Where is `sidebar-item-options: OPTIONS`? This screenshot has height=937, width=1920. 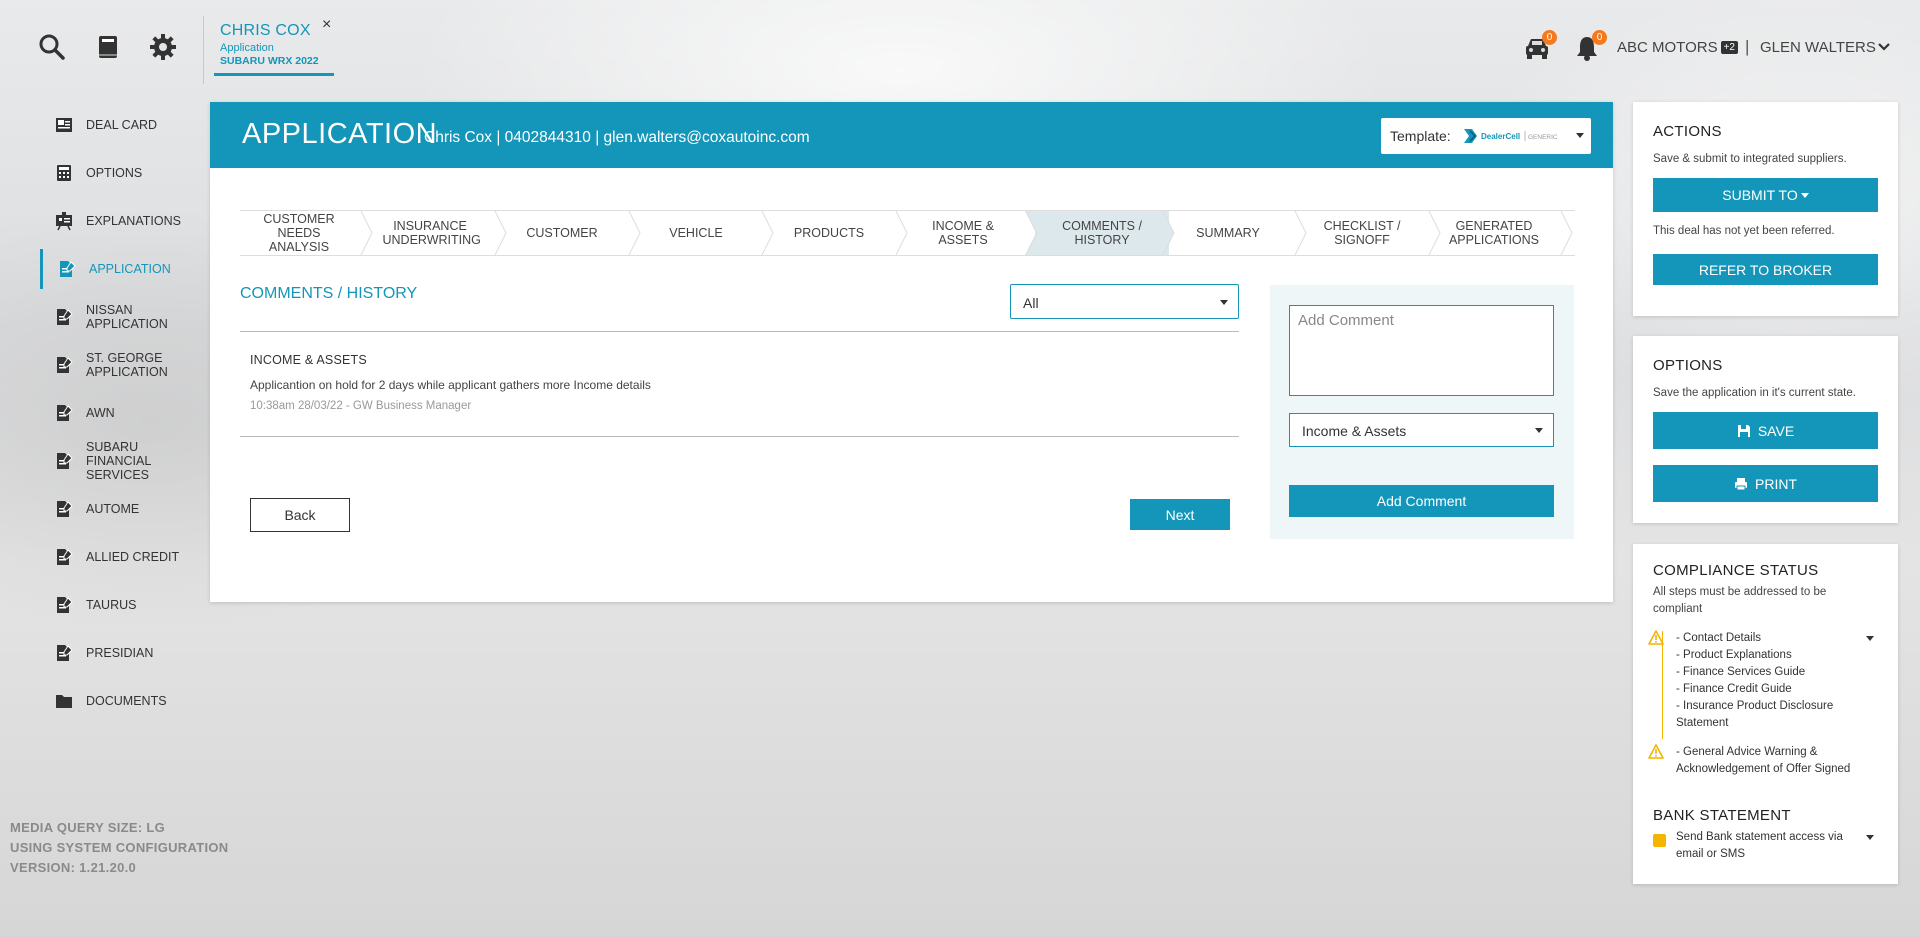 sidebar-item-options: OPTIONS is located at coordinates (125, 173).